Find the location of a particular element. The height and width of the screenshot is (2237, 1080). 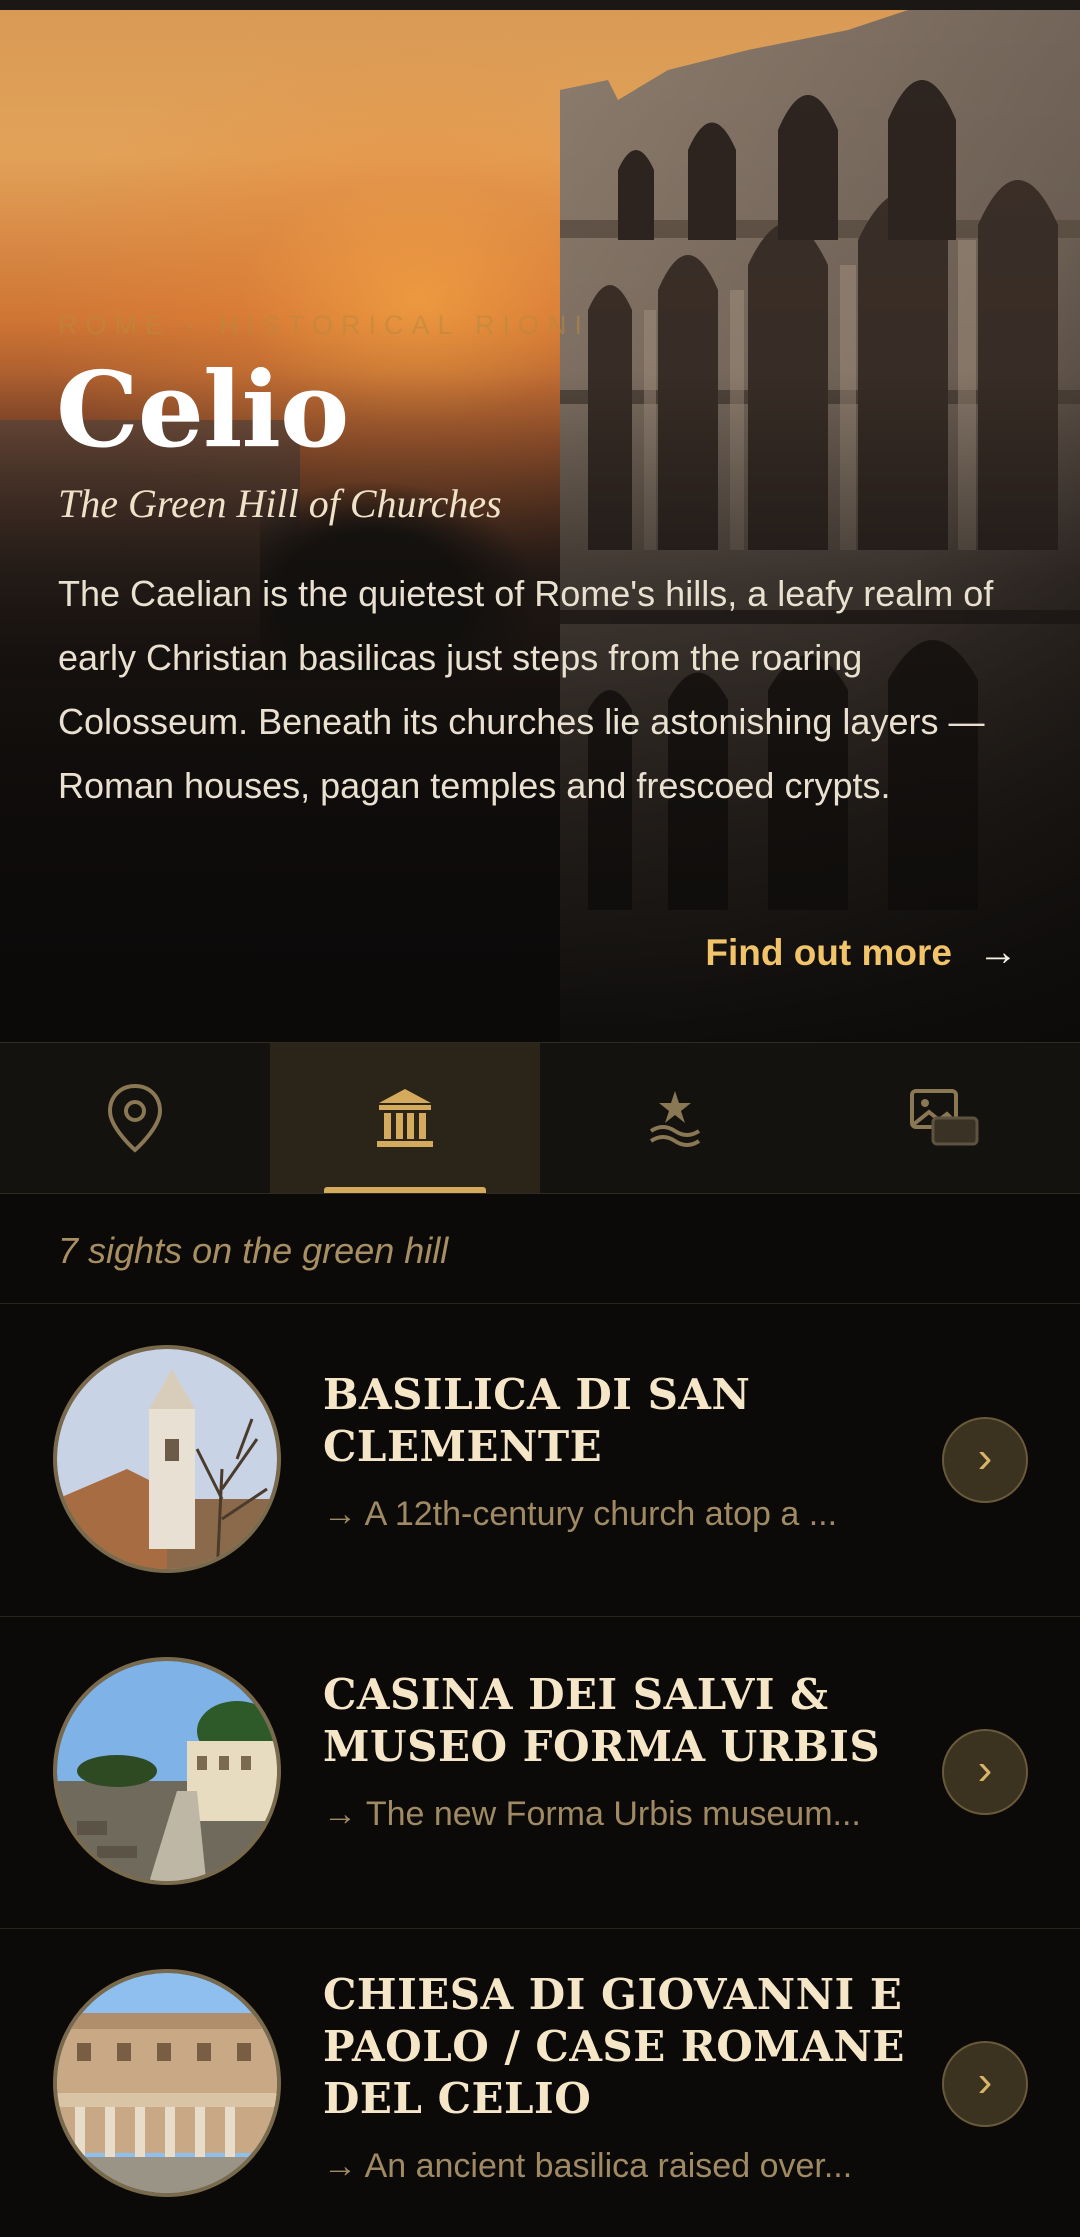

sights-count-header: 7 sights on the green hill is located at coordinates (540, 1249).